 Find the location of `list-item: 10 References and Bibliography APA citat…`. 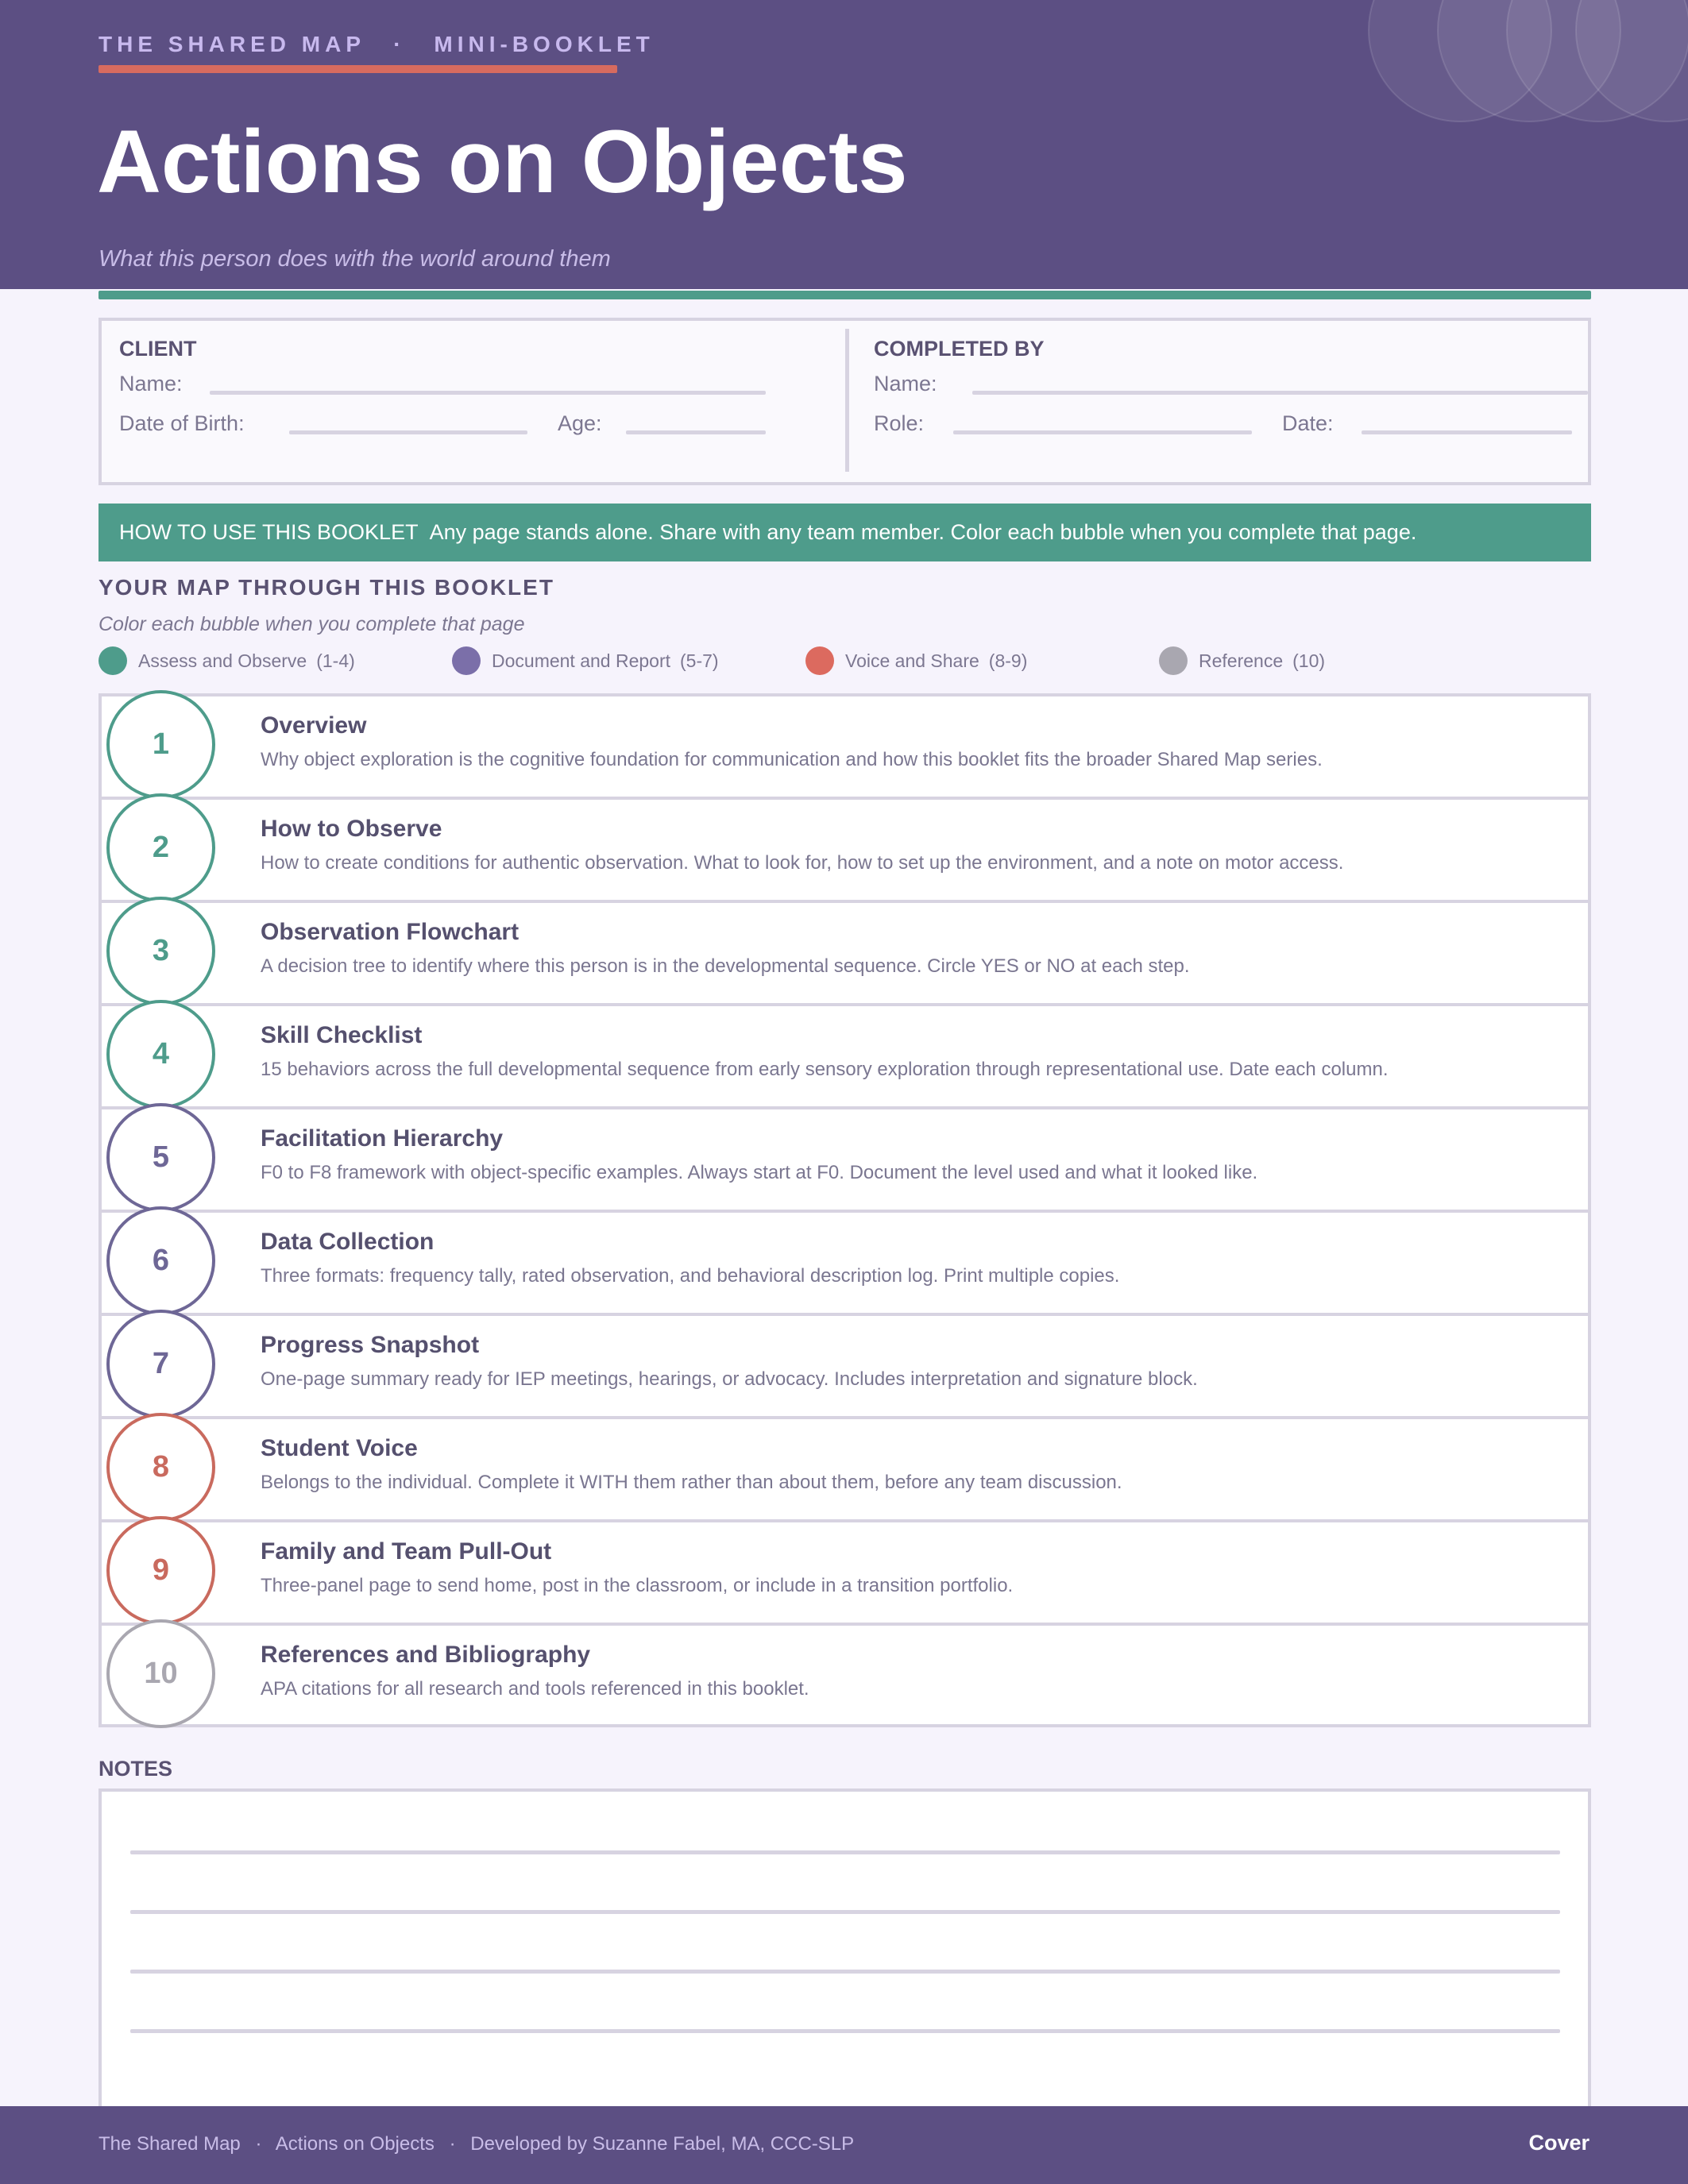

list-item: 10 References and Bibliography APA citat… is located at coordinates (845, 1674).